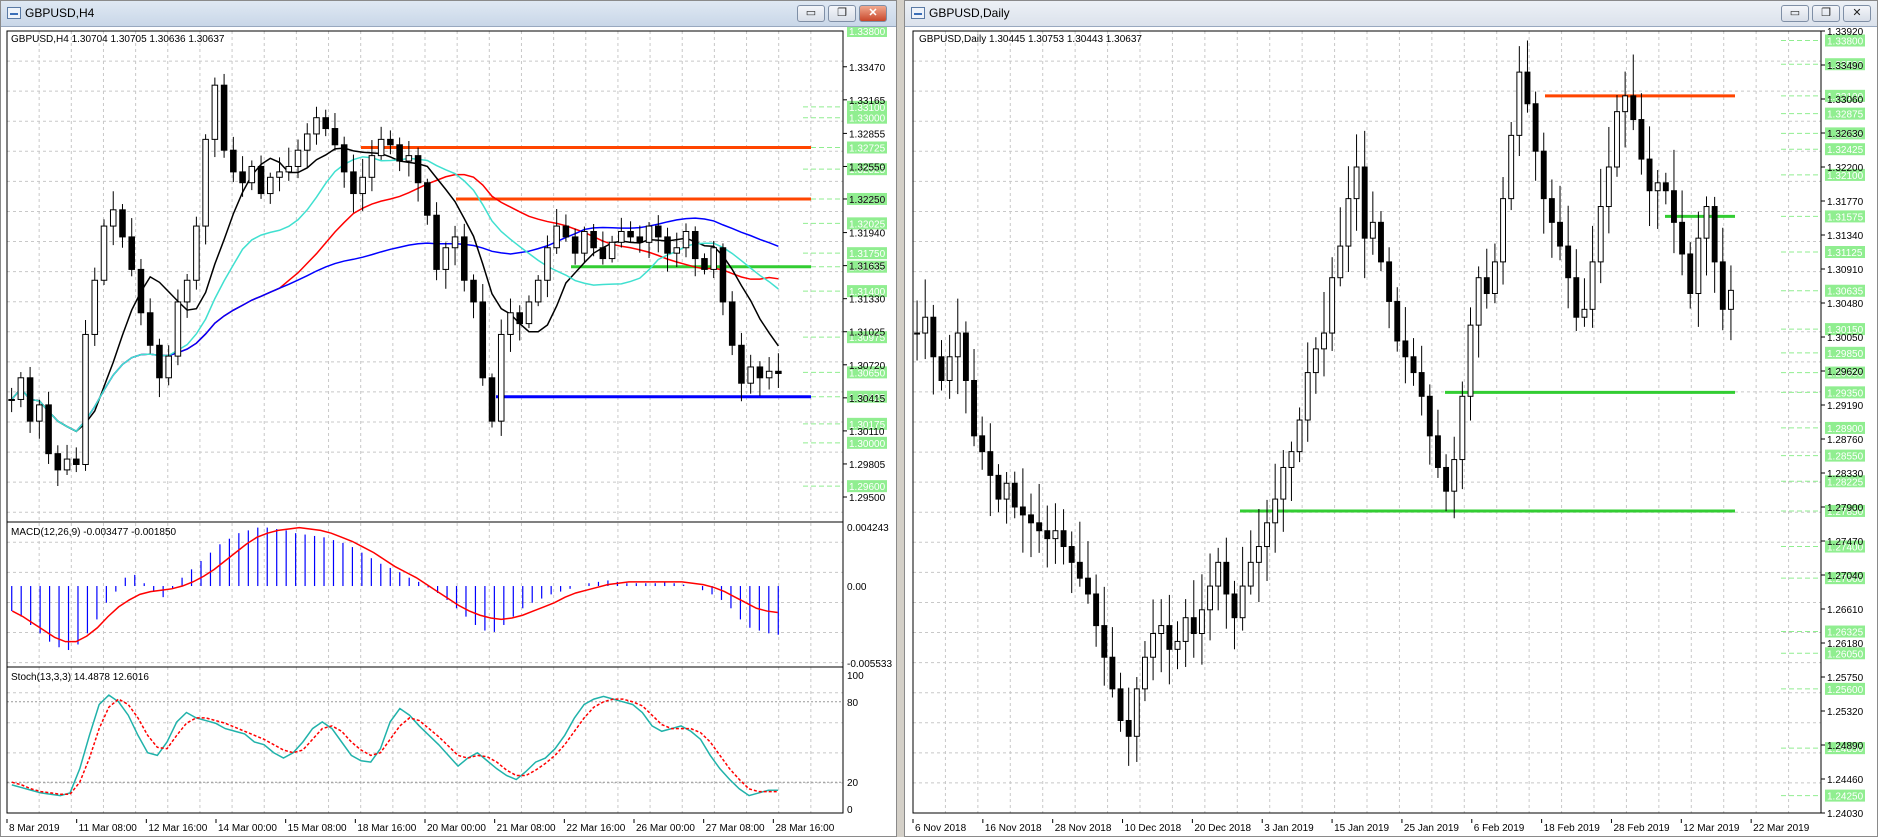  I want to click on price-tick-label: 1.33165, so click(867, 101).